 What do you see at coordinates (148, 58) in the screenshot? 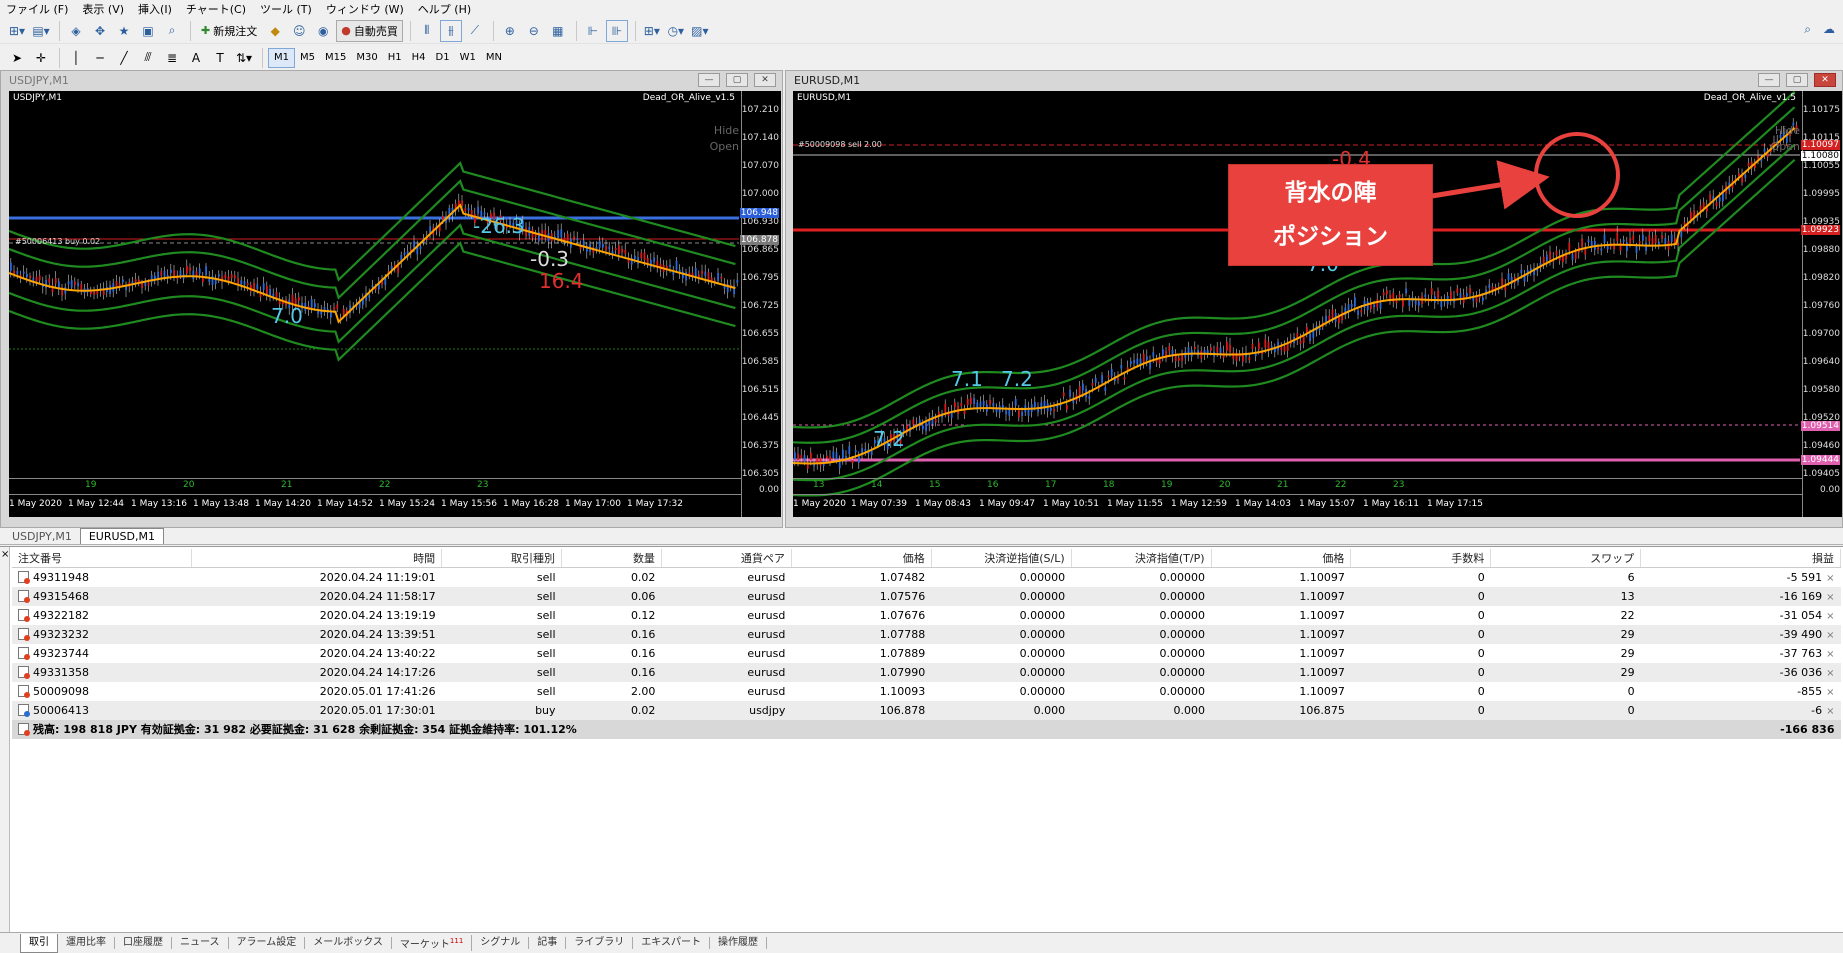
I see `channel-icon: ⫻` at bounding box center [148, 58].